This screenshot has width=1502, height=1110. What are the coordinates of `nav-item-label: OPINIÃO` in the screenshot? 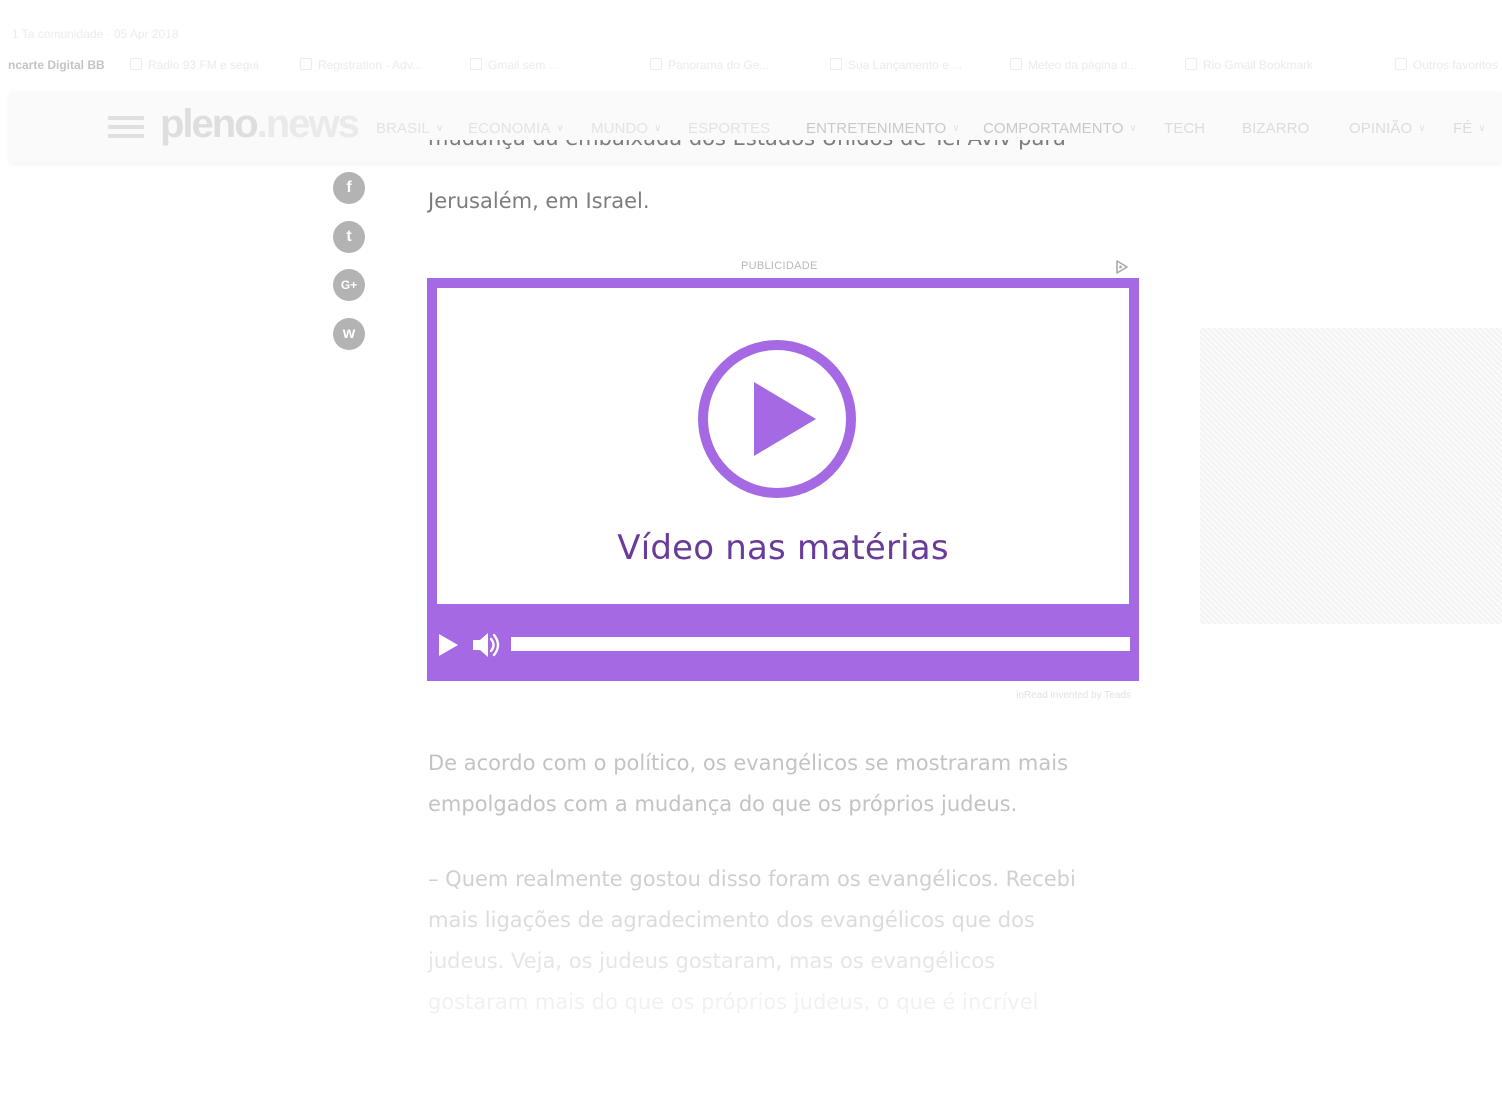 It's located at (1381, 128).